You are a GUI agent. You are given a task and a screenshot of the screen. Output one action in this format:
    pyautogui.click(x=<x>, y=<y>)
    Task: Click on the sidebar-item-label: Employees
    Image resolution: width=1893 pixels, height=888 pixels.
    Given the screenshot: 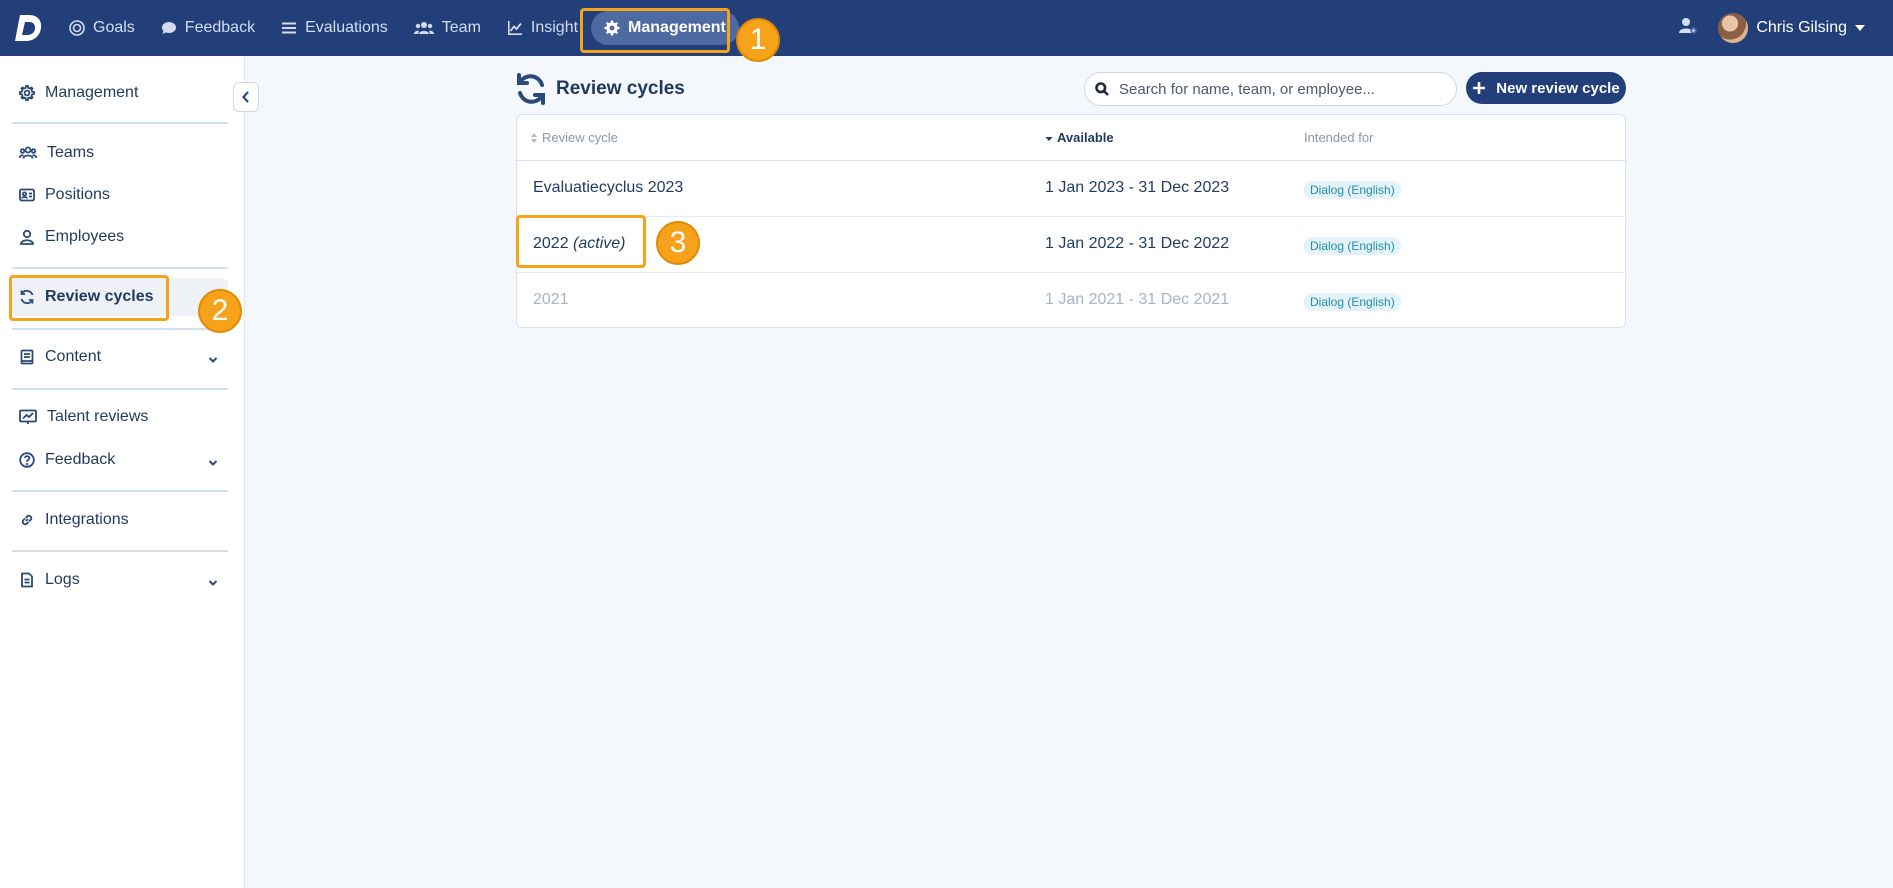 What is the action you would take?
    pyautogui.click(x=85, y=236)
    